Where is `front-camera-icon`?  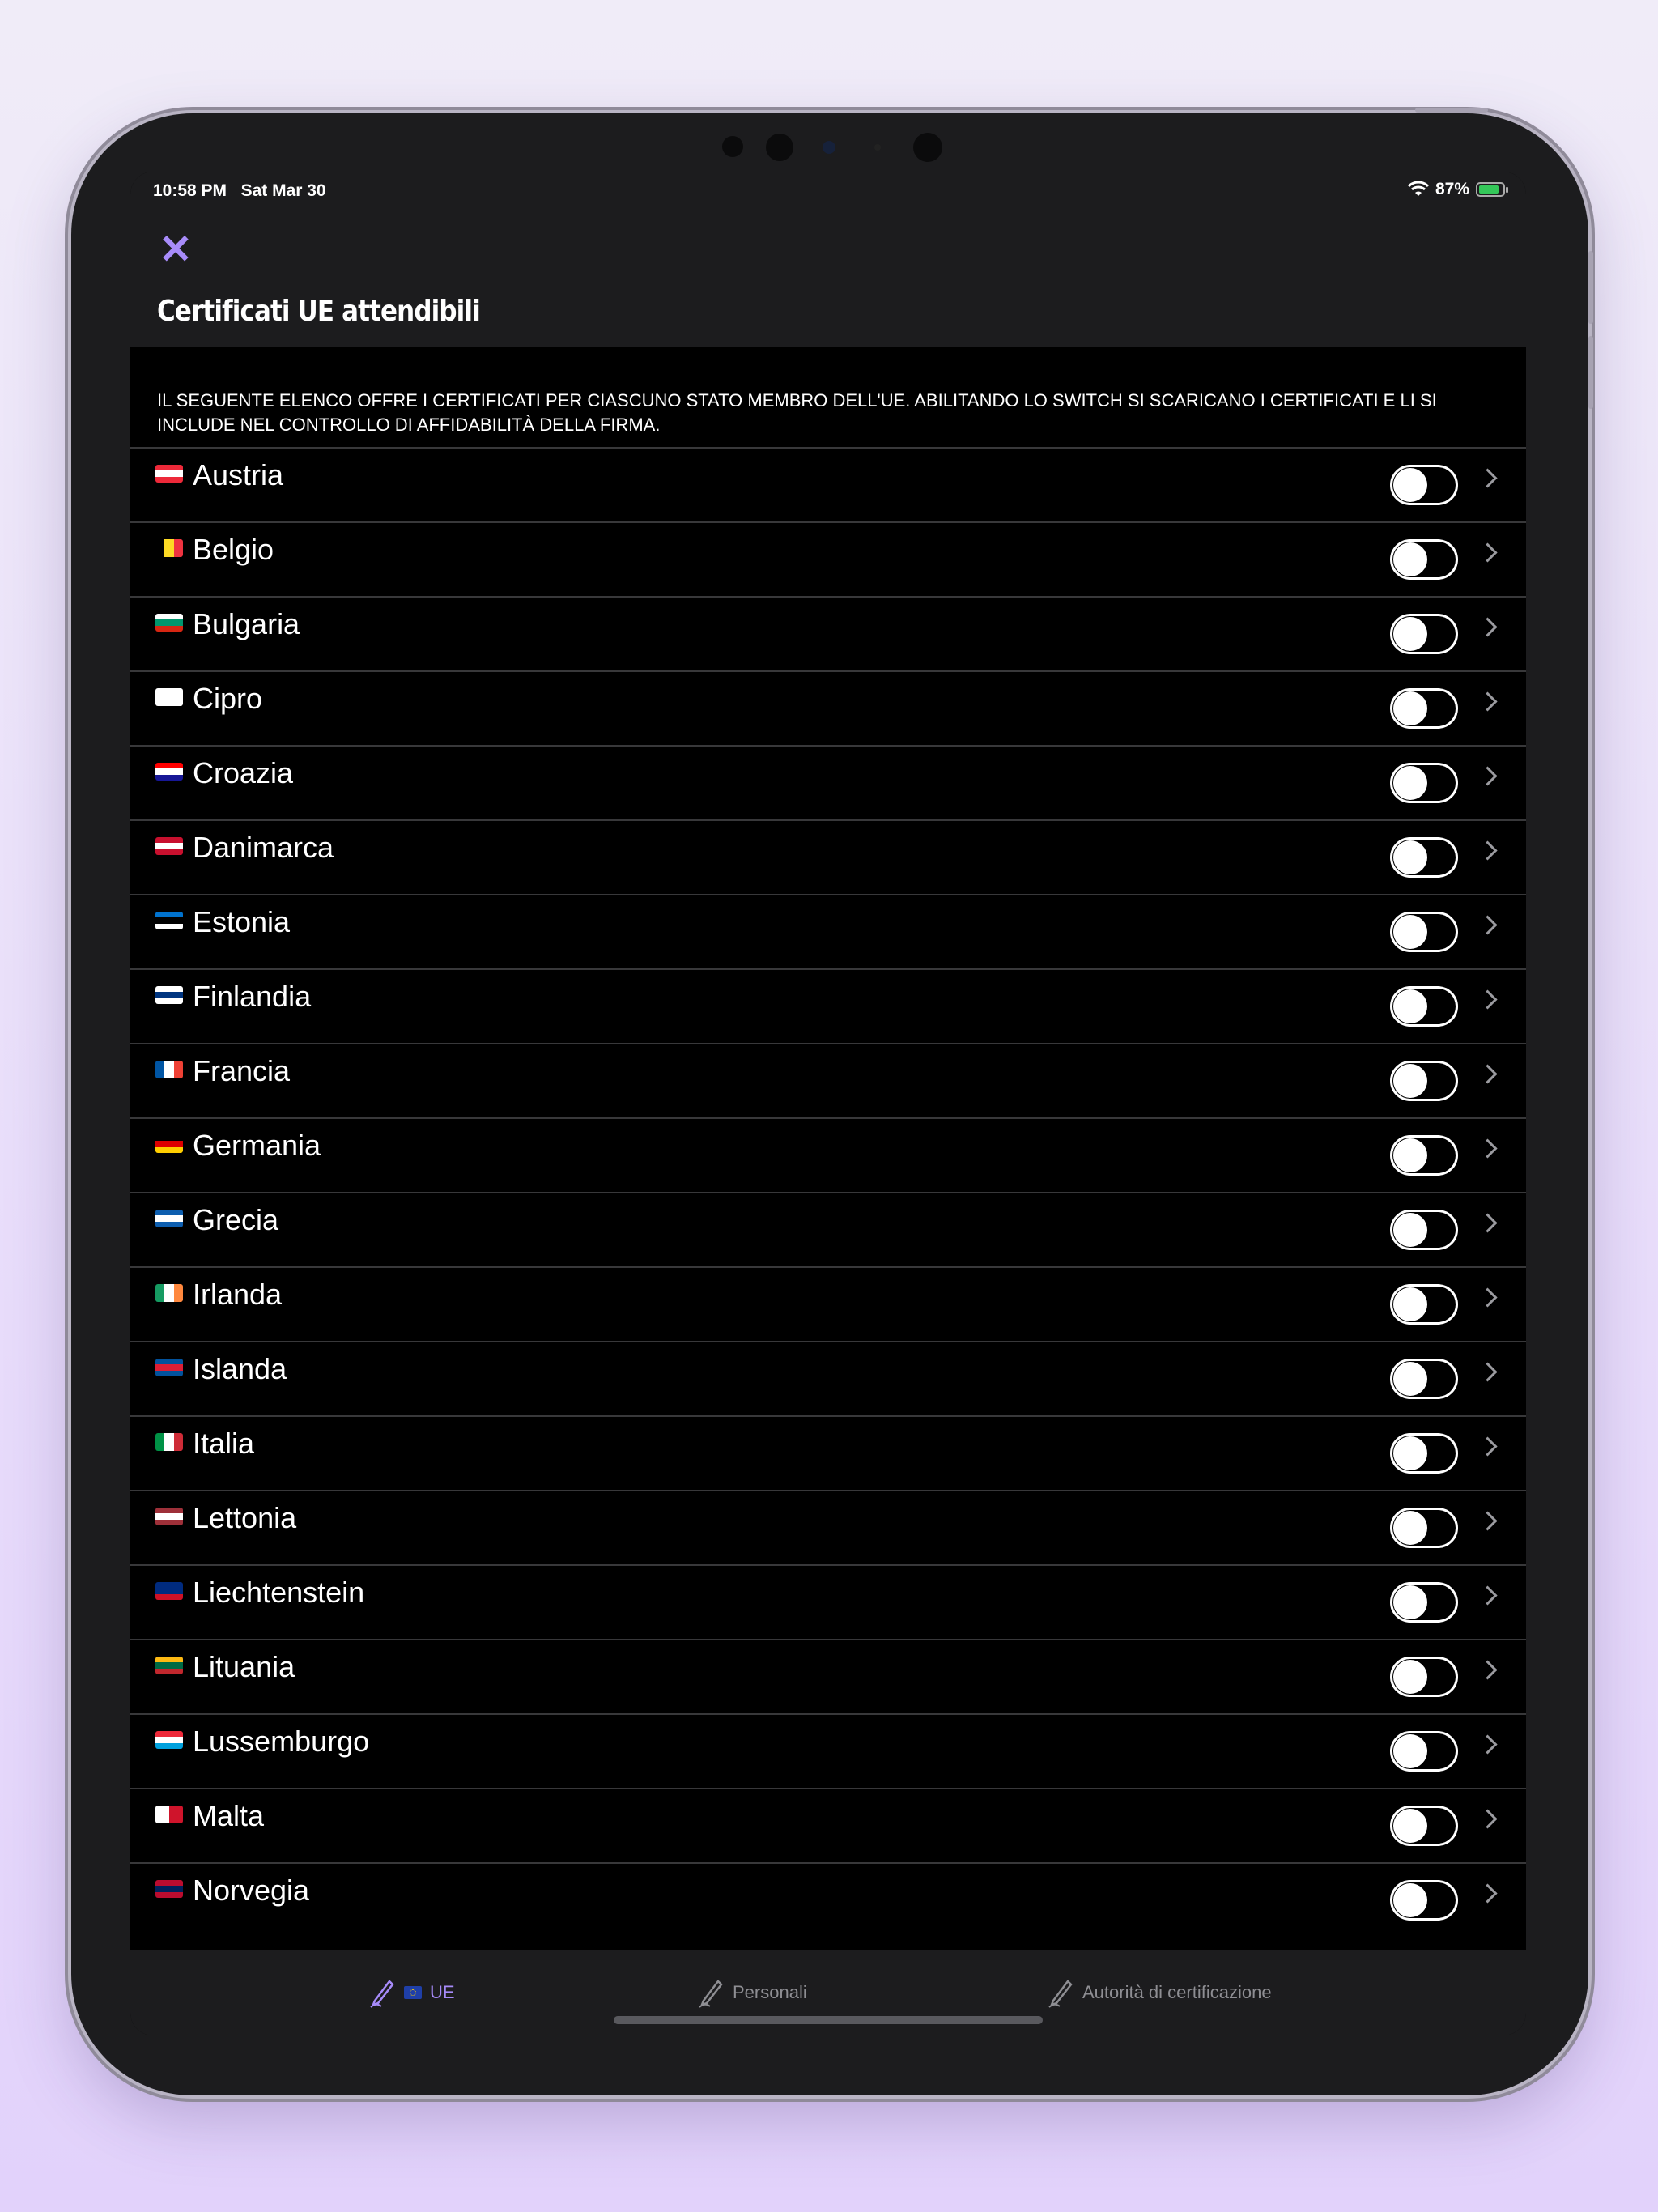 front-camera-icon is located at coordinates (829, 147).